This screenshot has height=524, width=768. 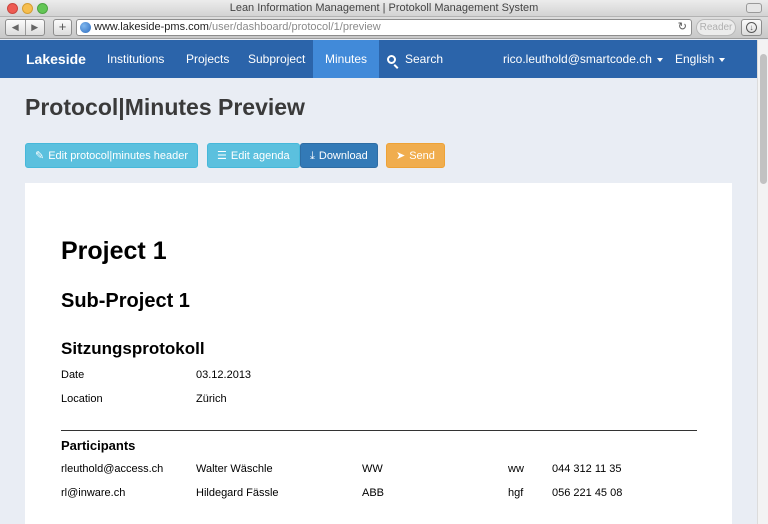 I want to click on participant-short: ww, so click(x=516, y=469).